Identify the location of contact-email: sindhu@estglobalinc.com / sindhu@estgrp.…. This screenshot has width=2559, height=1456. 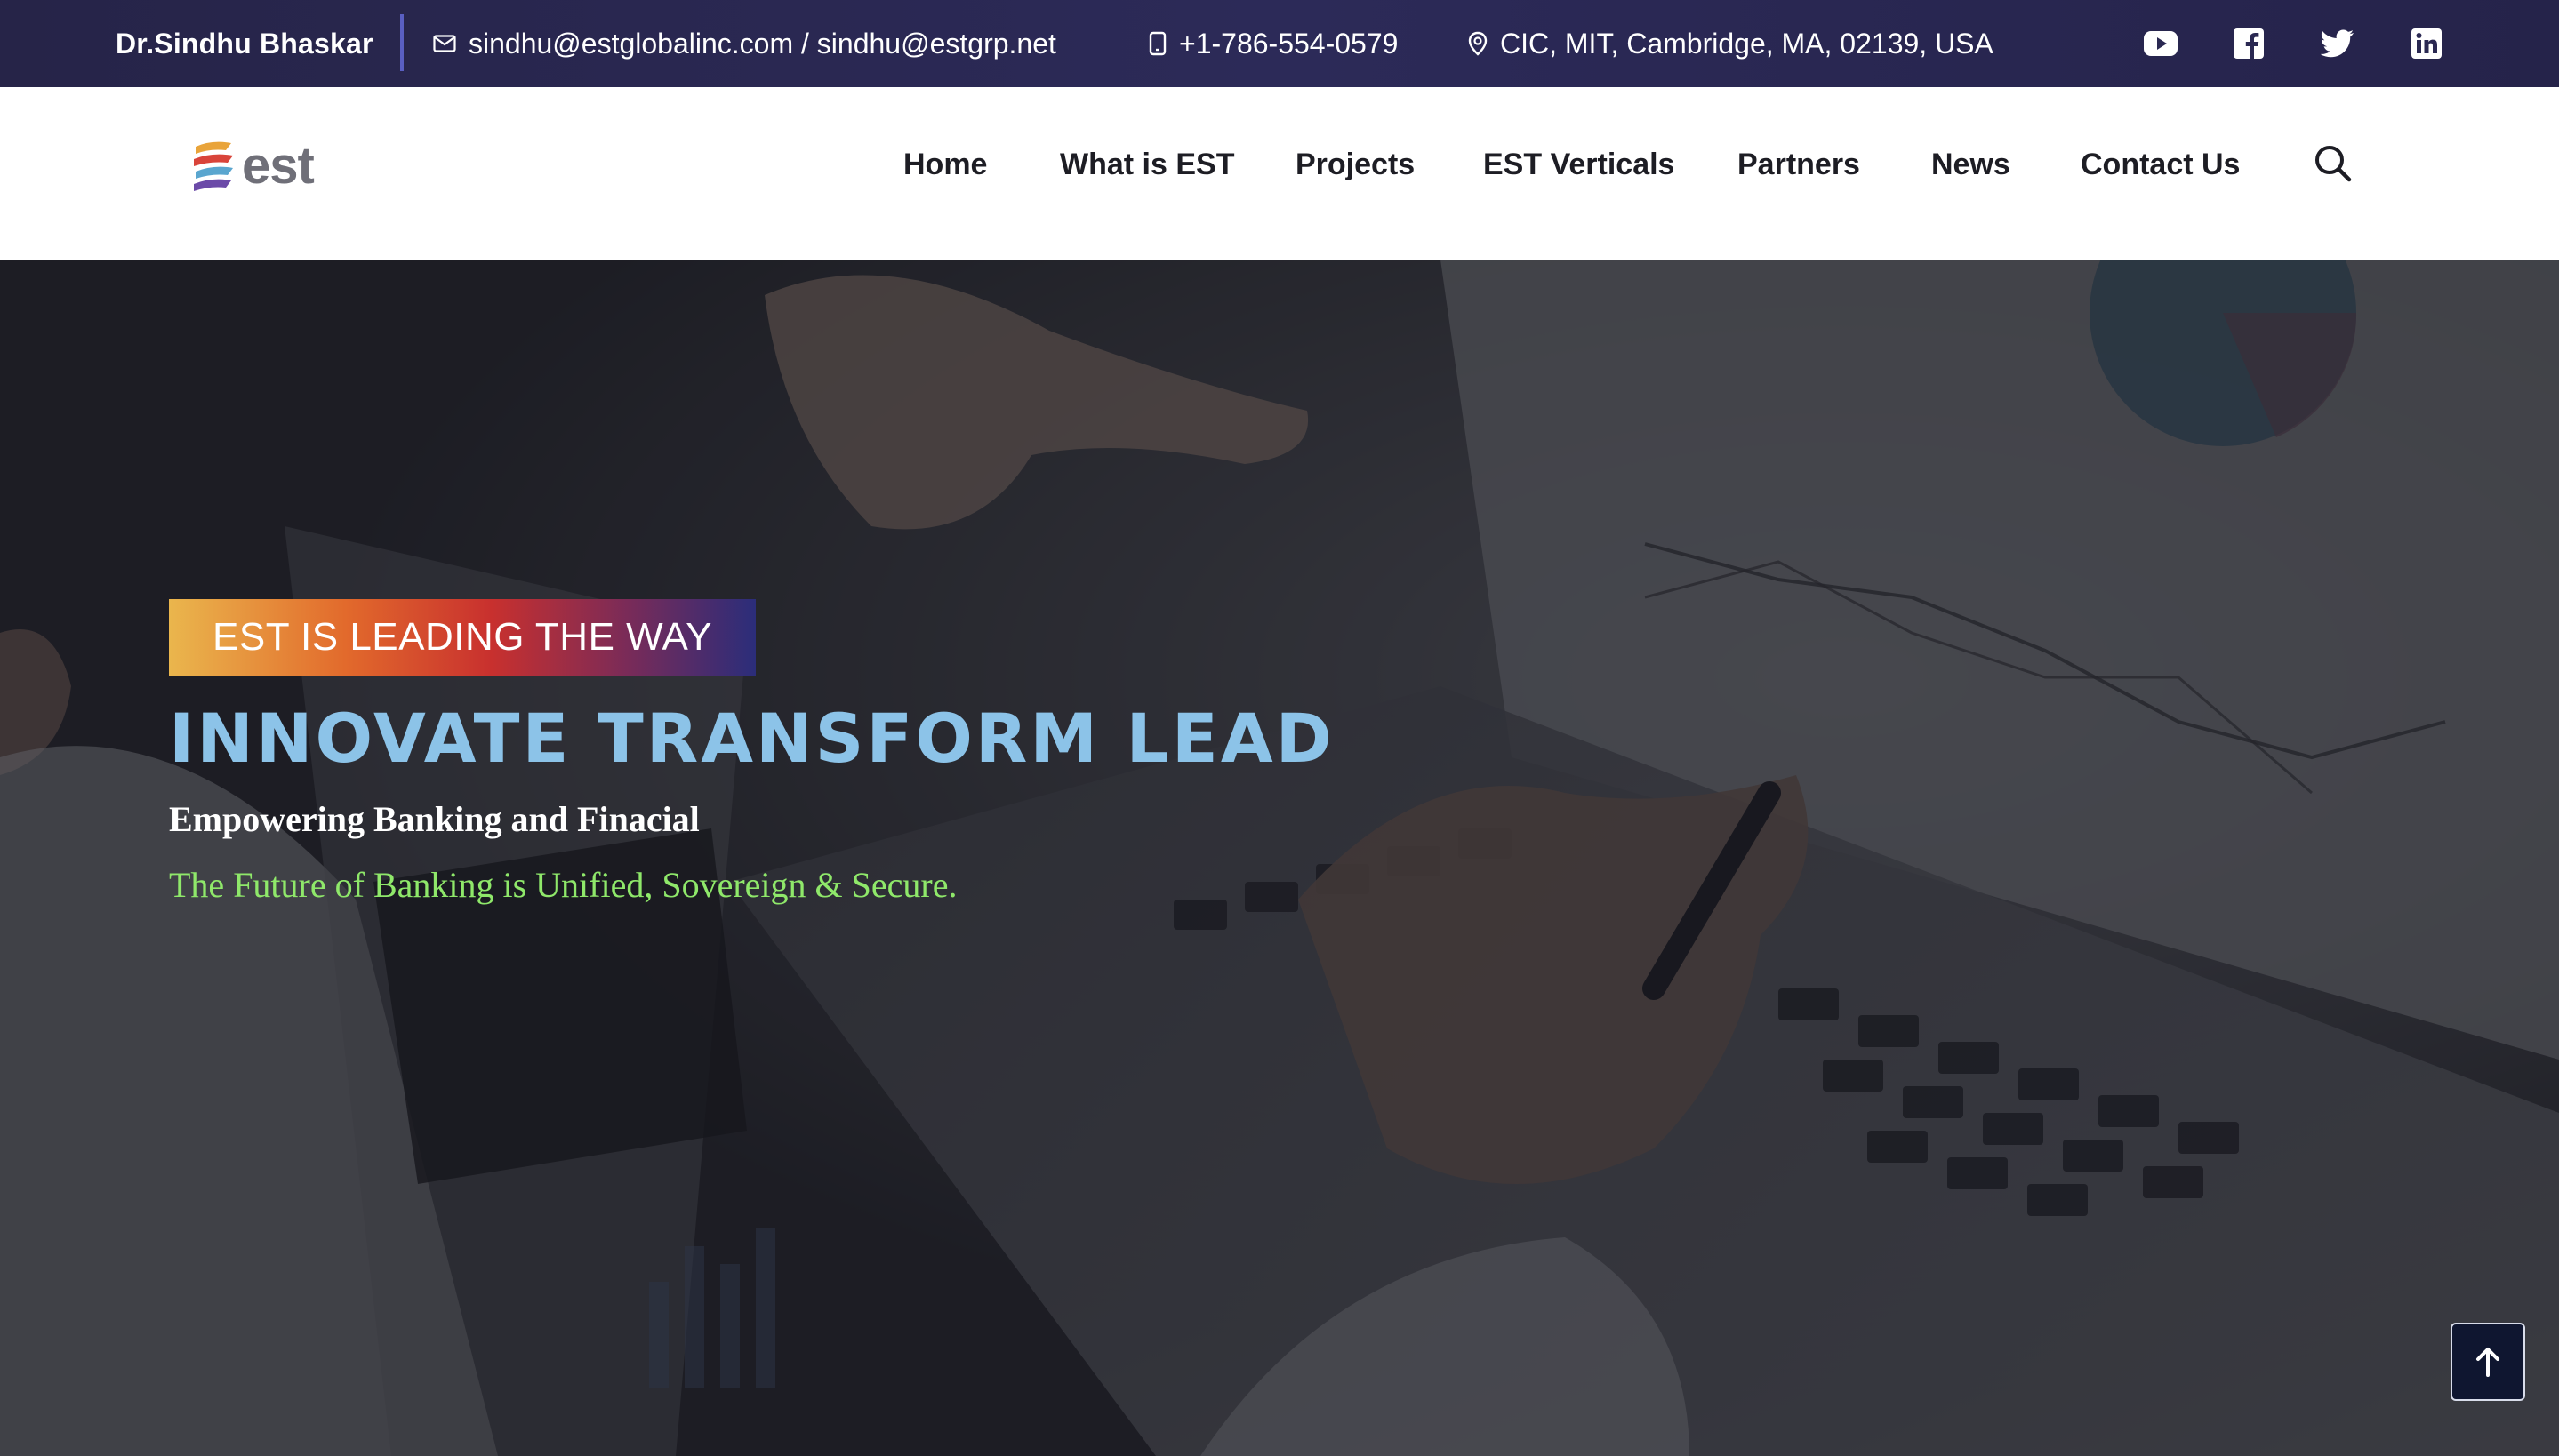
(744, 43).